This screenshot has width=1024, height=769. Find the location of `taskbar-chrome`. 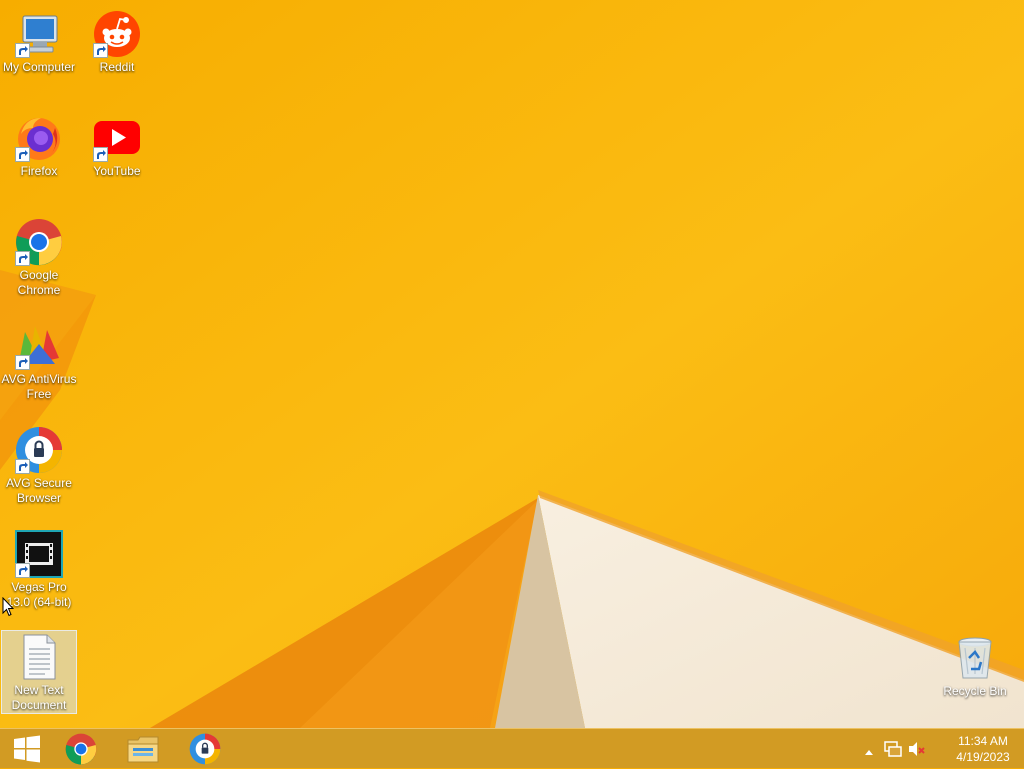

taskbar-chrome is located at coordinates (81, 749).